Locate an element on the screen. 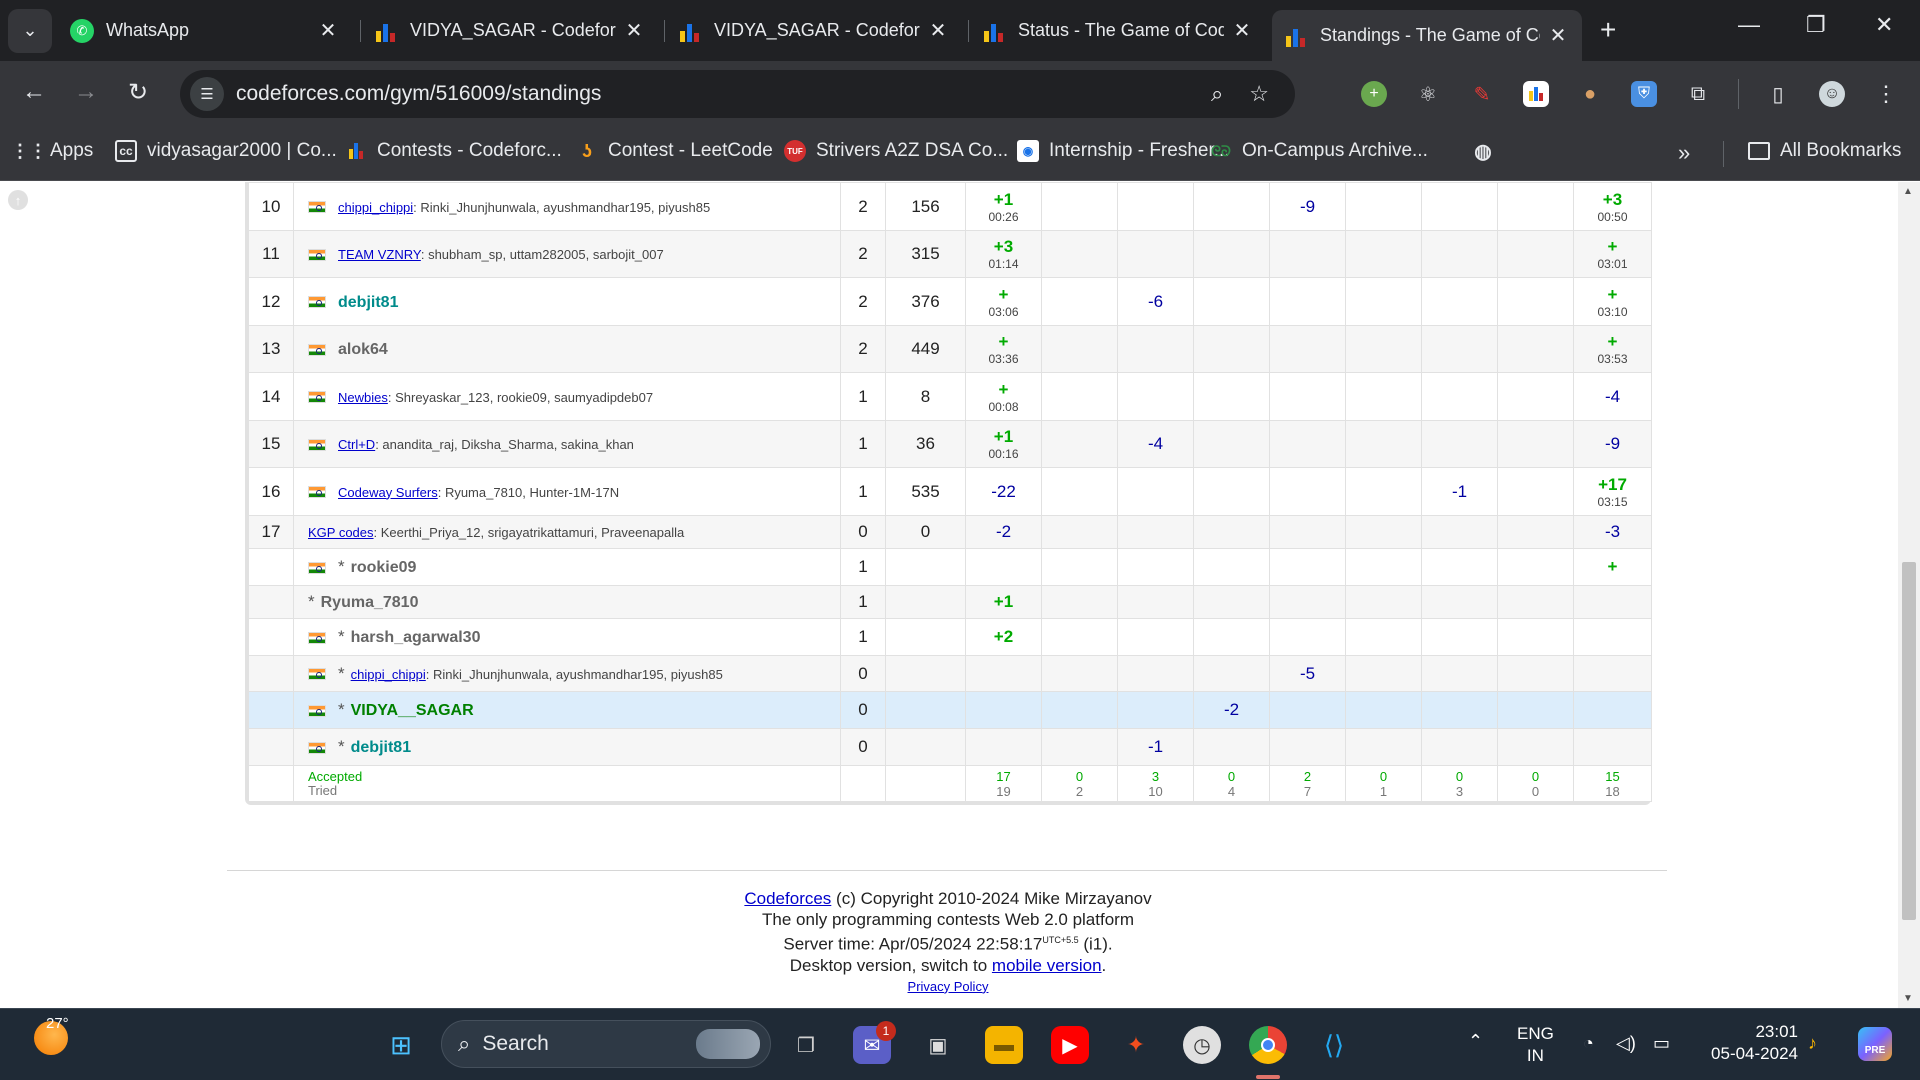 The image size is (1920, 1080). bookmark-globe: ◍ is located at coordinates (1488, 151).